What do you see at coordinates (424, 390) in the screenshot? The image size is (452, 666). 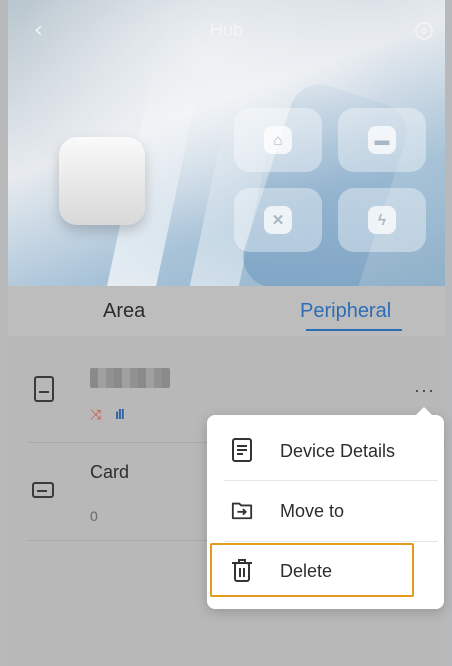 I see `more-icon: ···` at bounding box center [424, 390].